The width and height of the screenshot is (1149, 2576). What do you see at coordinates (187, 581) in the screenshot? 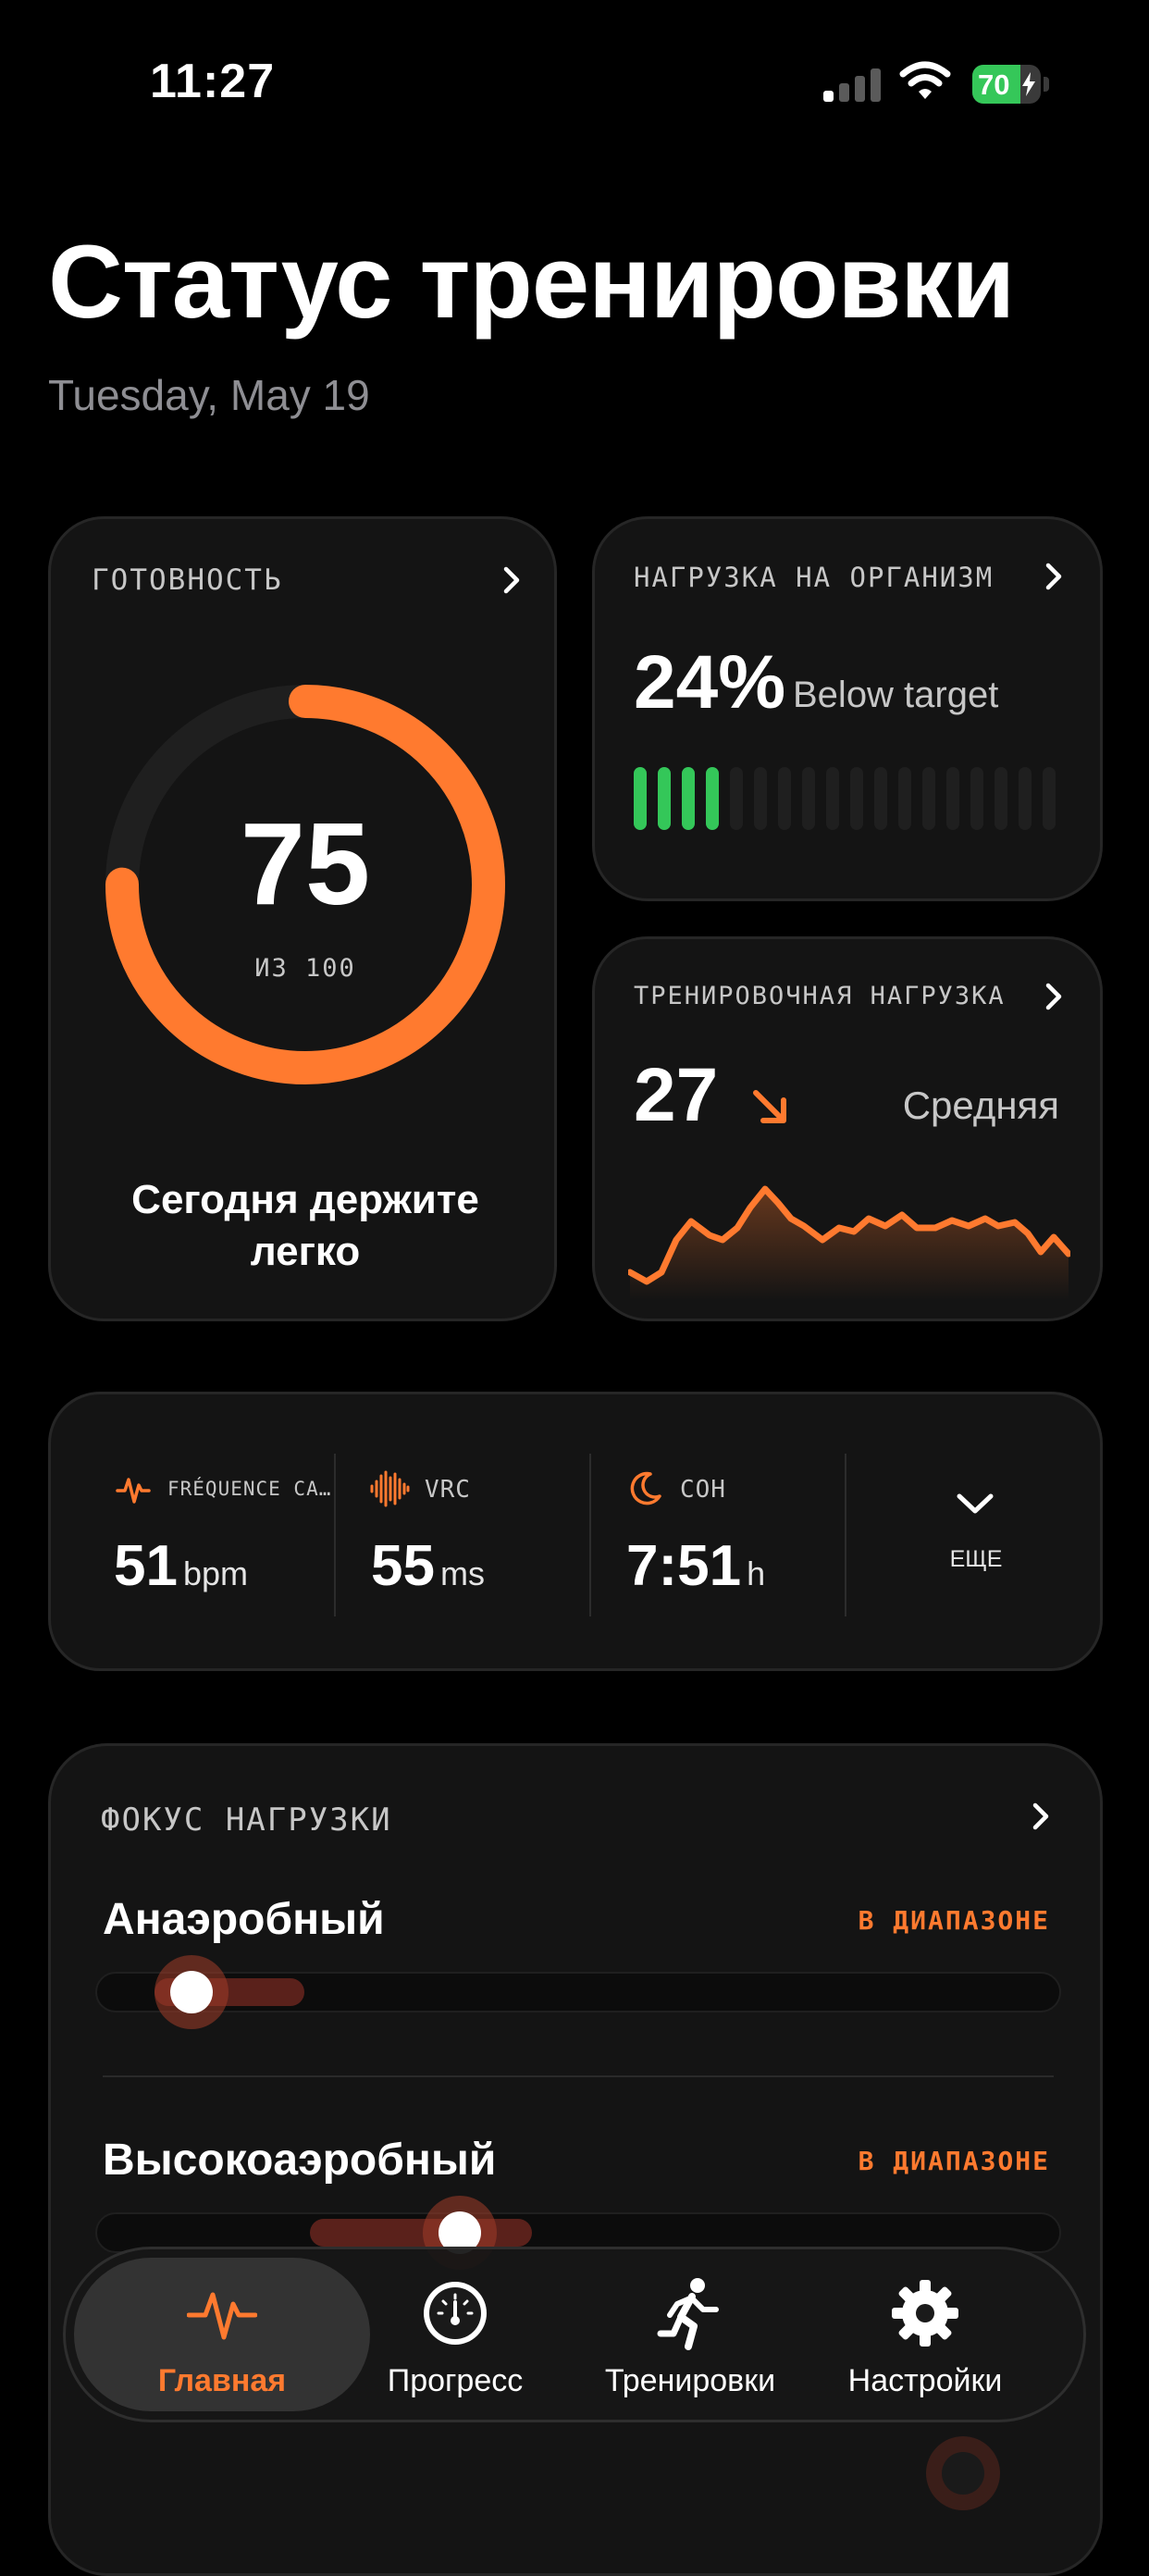
I see `readiness-label: ГОТОВНОСТЬ` at bounding box center [187, 581].